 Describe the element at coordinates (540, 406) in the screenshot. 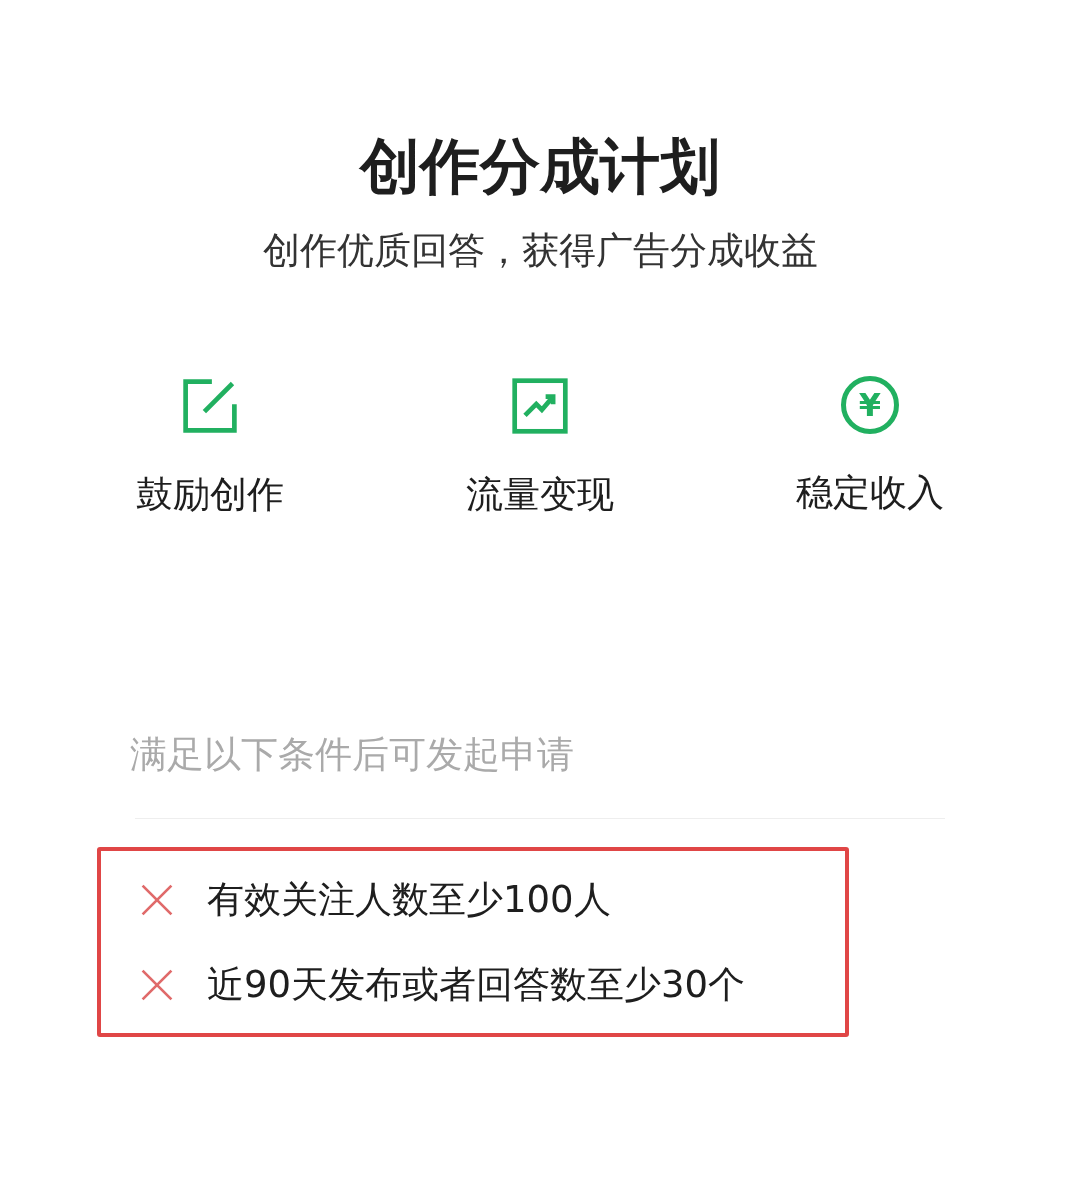

I see `chart-icon` at that location.